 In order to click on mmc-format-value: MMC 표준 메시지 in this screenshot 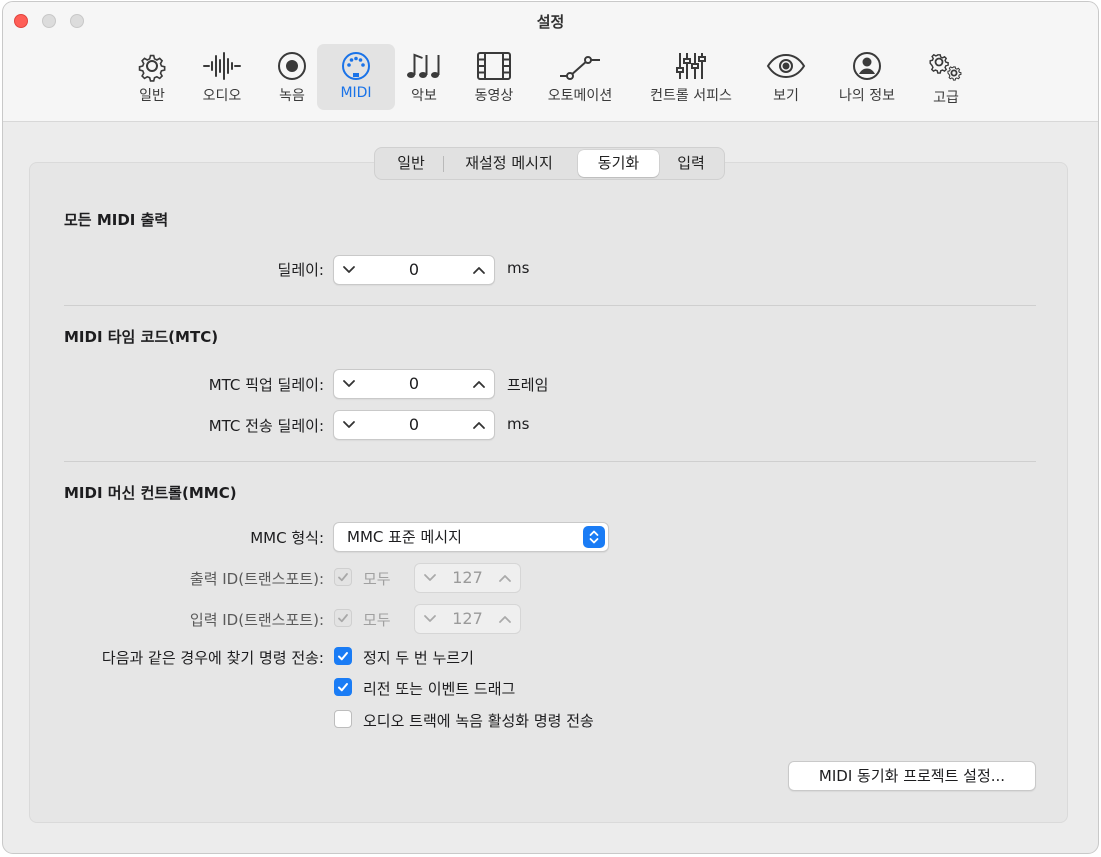, I will do `click(404, 537)`.